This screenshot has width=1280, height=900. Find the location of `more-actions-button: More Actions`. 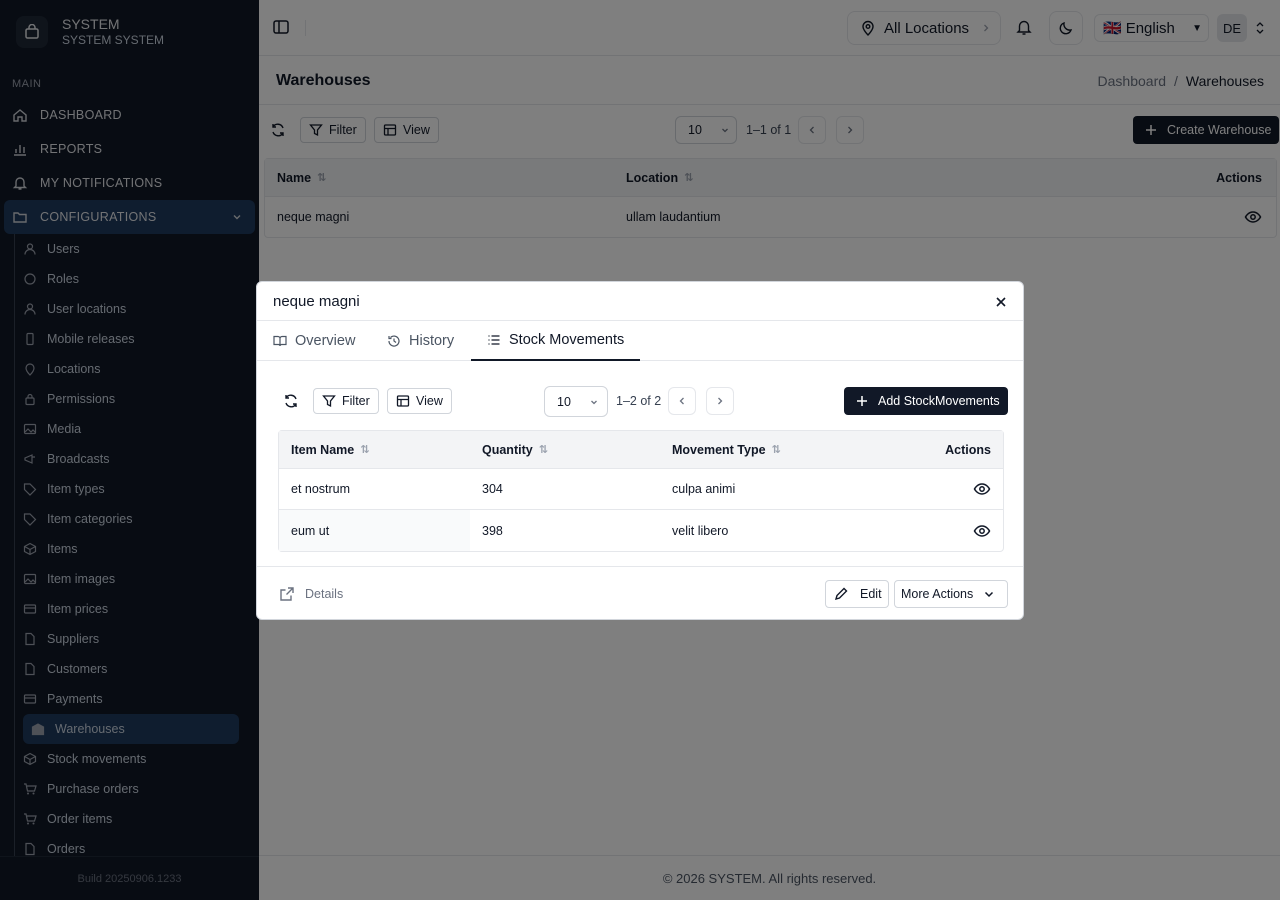

more-actions-button: More Actions is located at coordinates (951, 594).